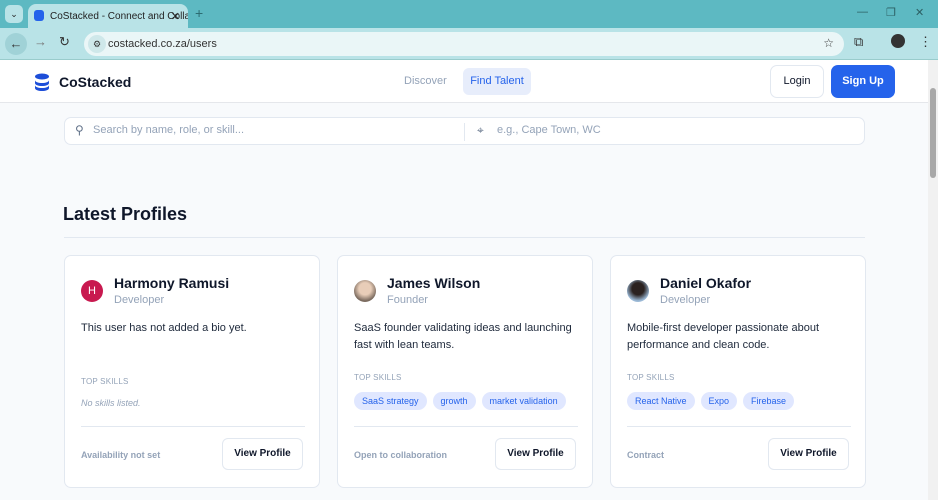 This screenshot has height=500, width=938. I want to click on skill-chip: React Native, so click(661, 401).